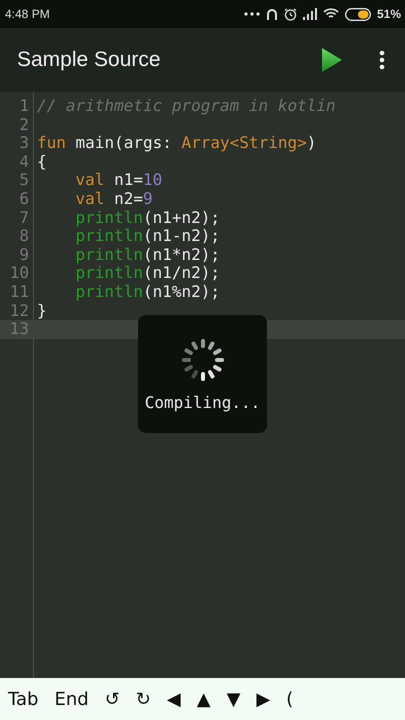  I want to click on code-line: println(n1+n2);, so click(147, 218).